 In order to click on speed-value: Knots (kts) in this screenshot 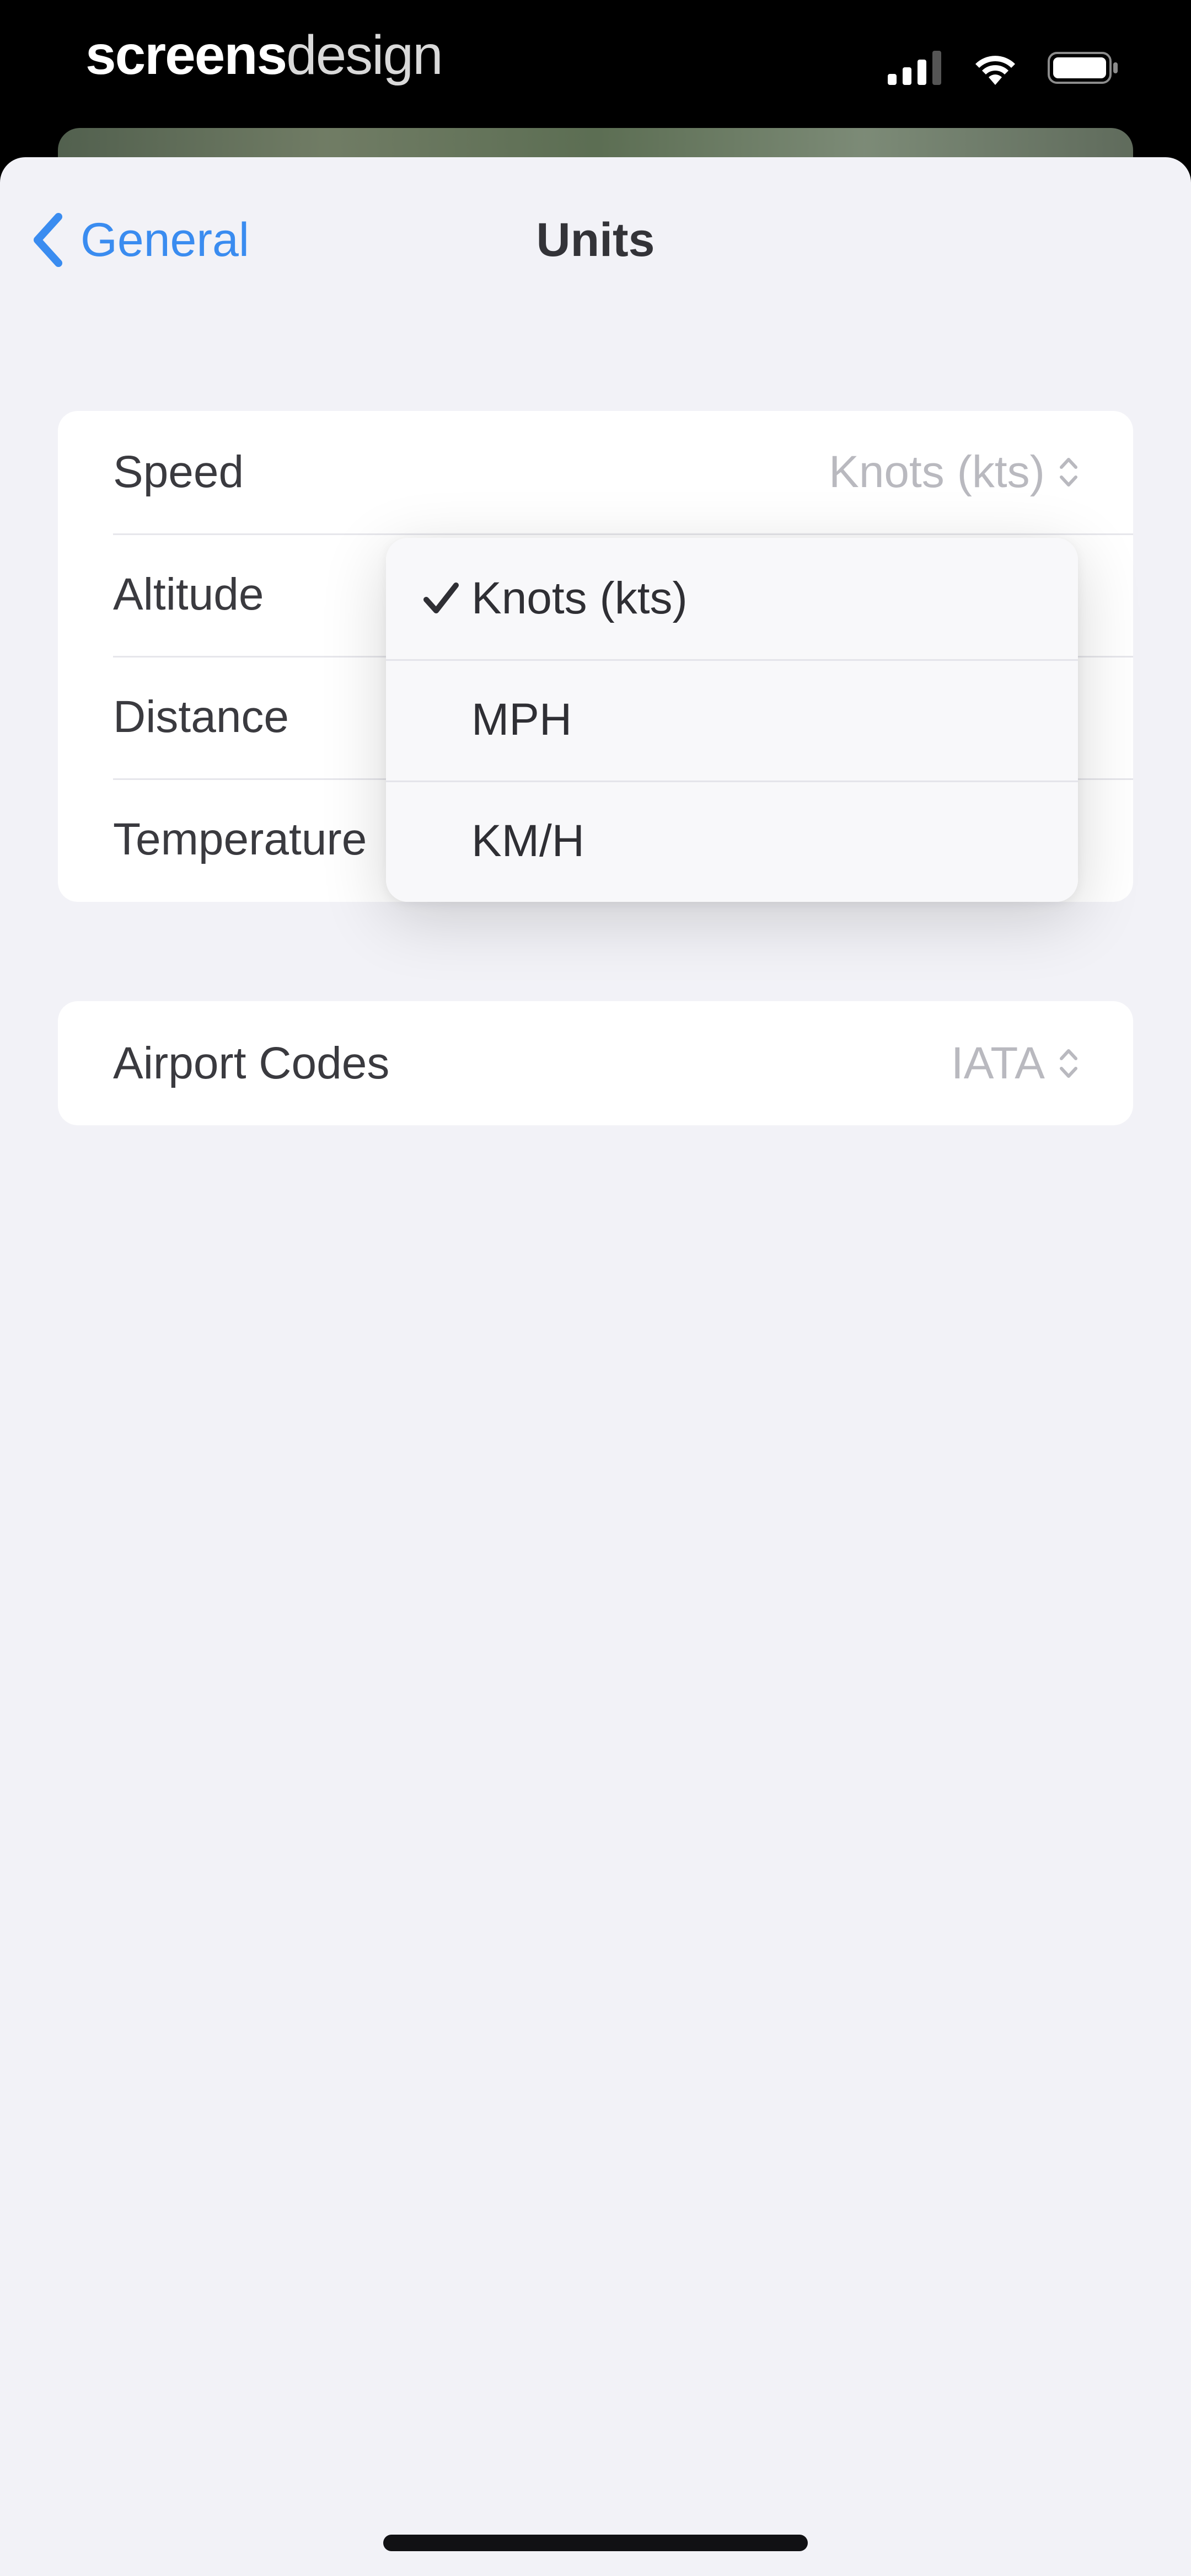, I will do `click(953, 472)`.